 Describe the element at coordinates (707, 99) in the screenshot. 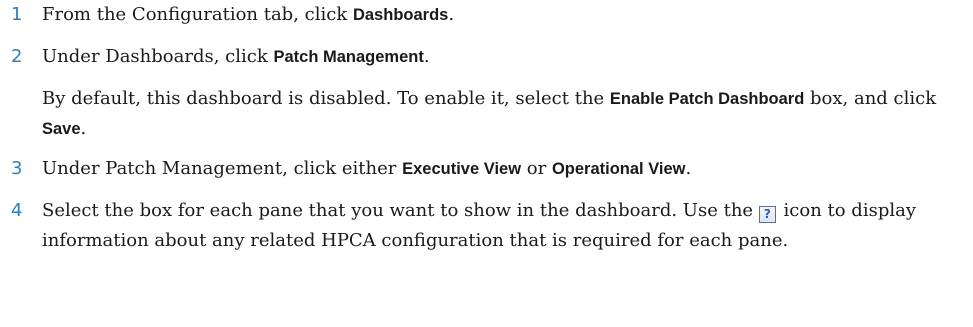

I see `ui-term: Enable Patch Dashboard` at that location.